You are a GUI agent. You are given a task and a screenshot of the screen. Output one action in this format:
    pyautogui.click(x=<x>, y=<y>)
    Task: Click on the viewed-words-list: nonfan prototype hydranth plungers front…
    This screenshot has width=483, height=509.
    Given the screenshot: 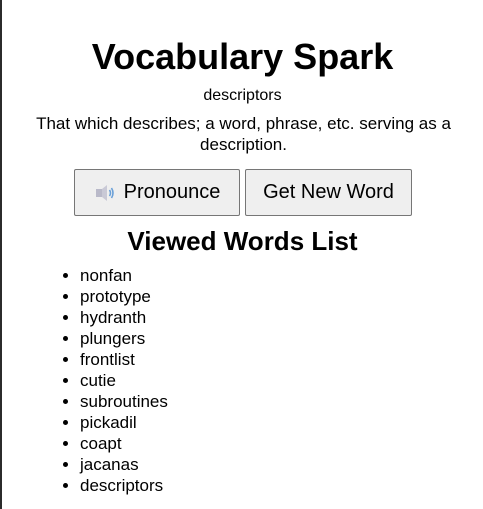 What is the action you would take?
    pyautogui.click(x=104, y=380)
    